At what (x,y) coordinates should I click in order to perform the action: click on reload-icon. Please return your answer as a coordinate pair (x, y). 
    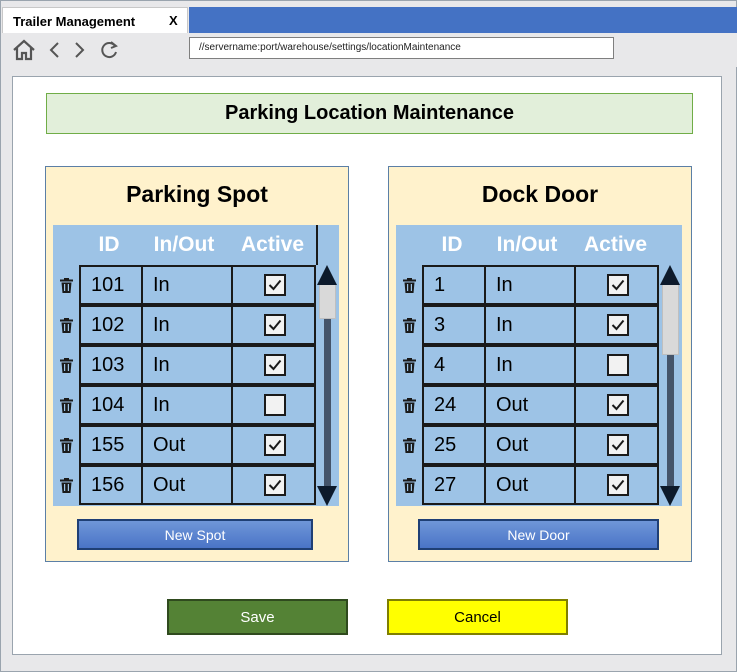
    Looking at the image, I should click on (109, 52).